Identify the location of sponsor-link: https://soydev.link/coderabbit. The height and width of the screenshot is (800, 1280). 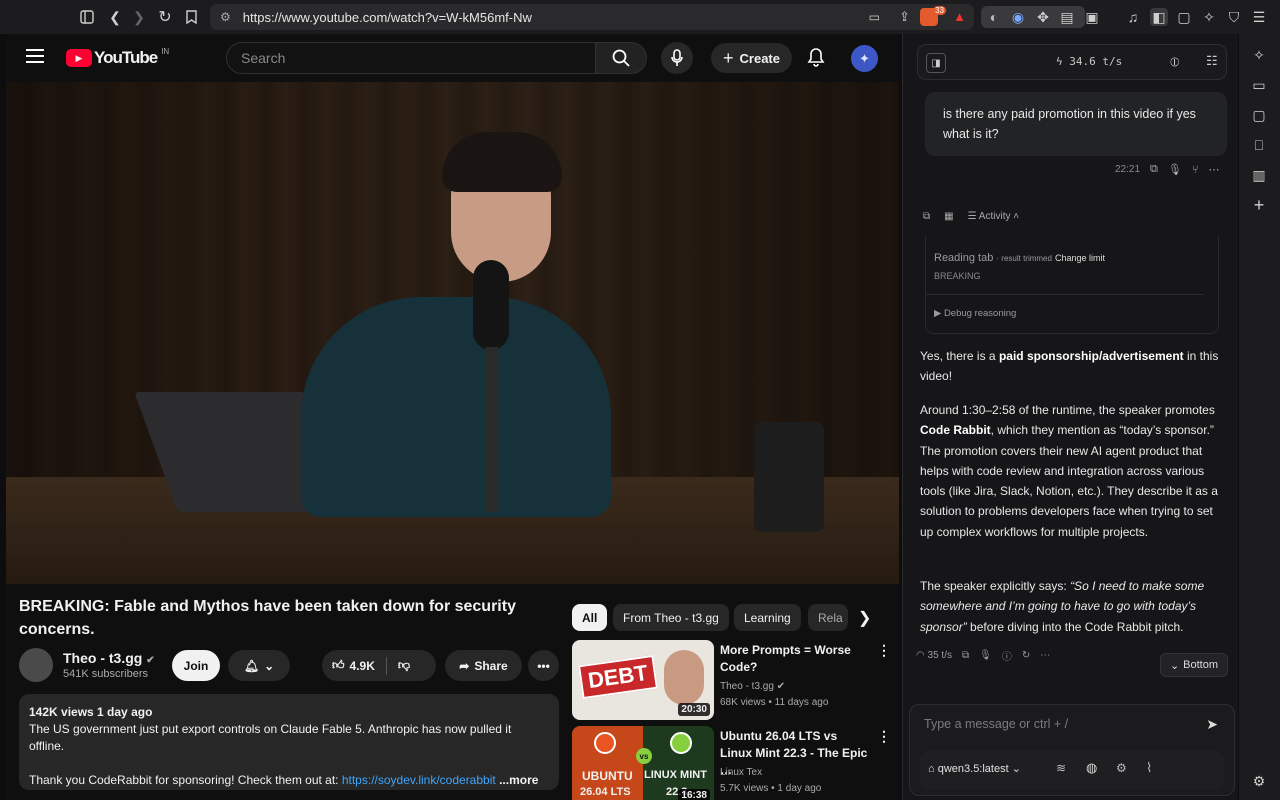
(419, 780).